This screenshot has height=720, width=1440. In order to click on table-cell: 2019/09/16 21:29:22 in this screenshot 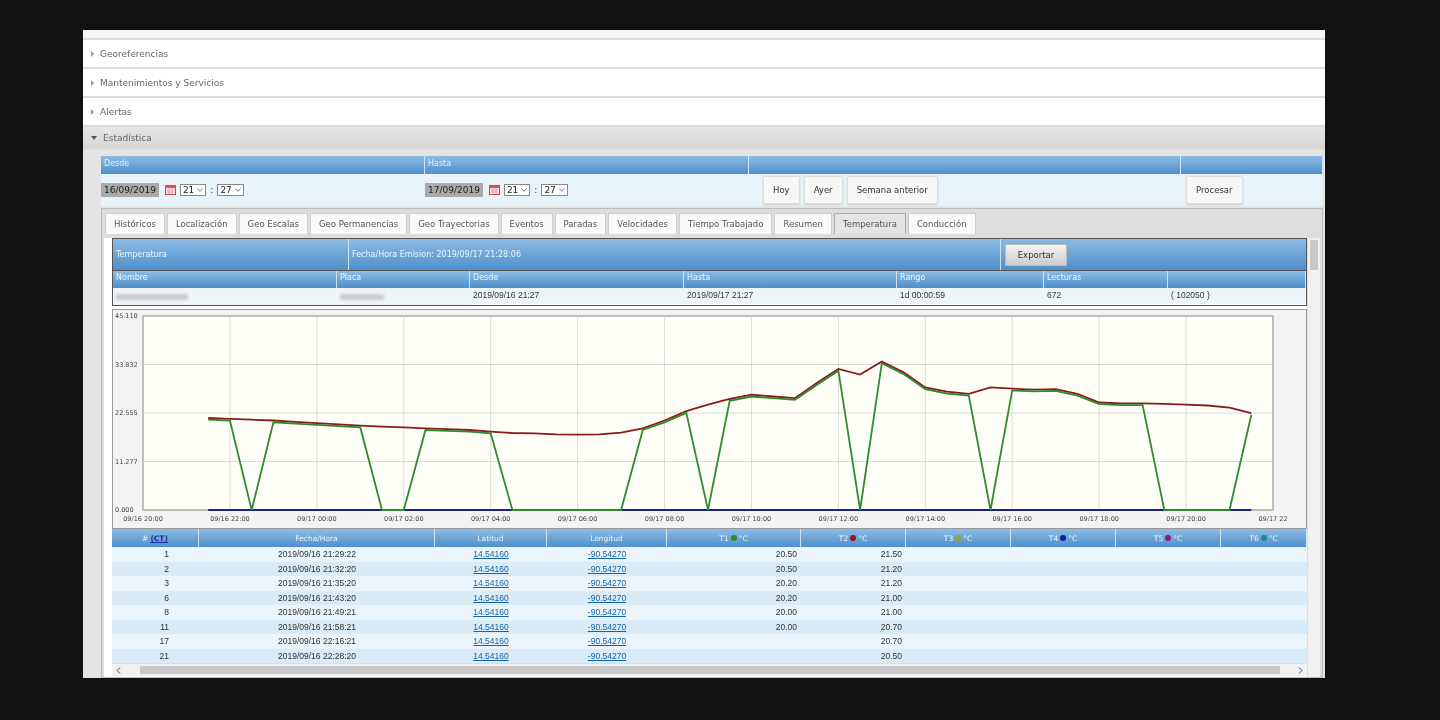, I will do `click(317, 554)`.